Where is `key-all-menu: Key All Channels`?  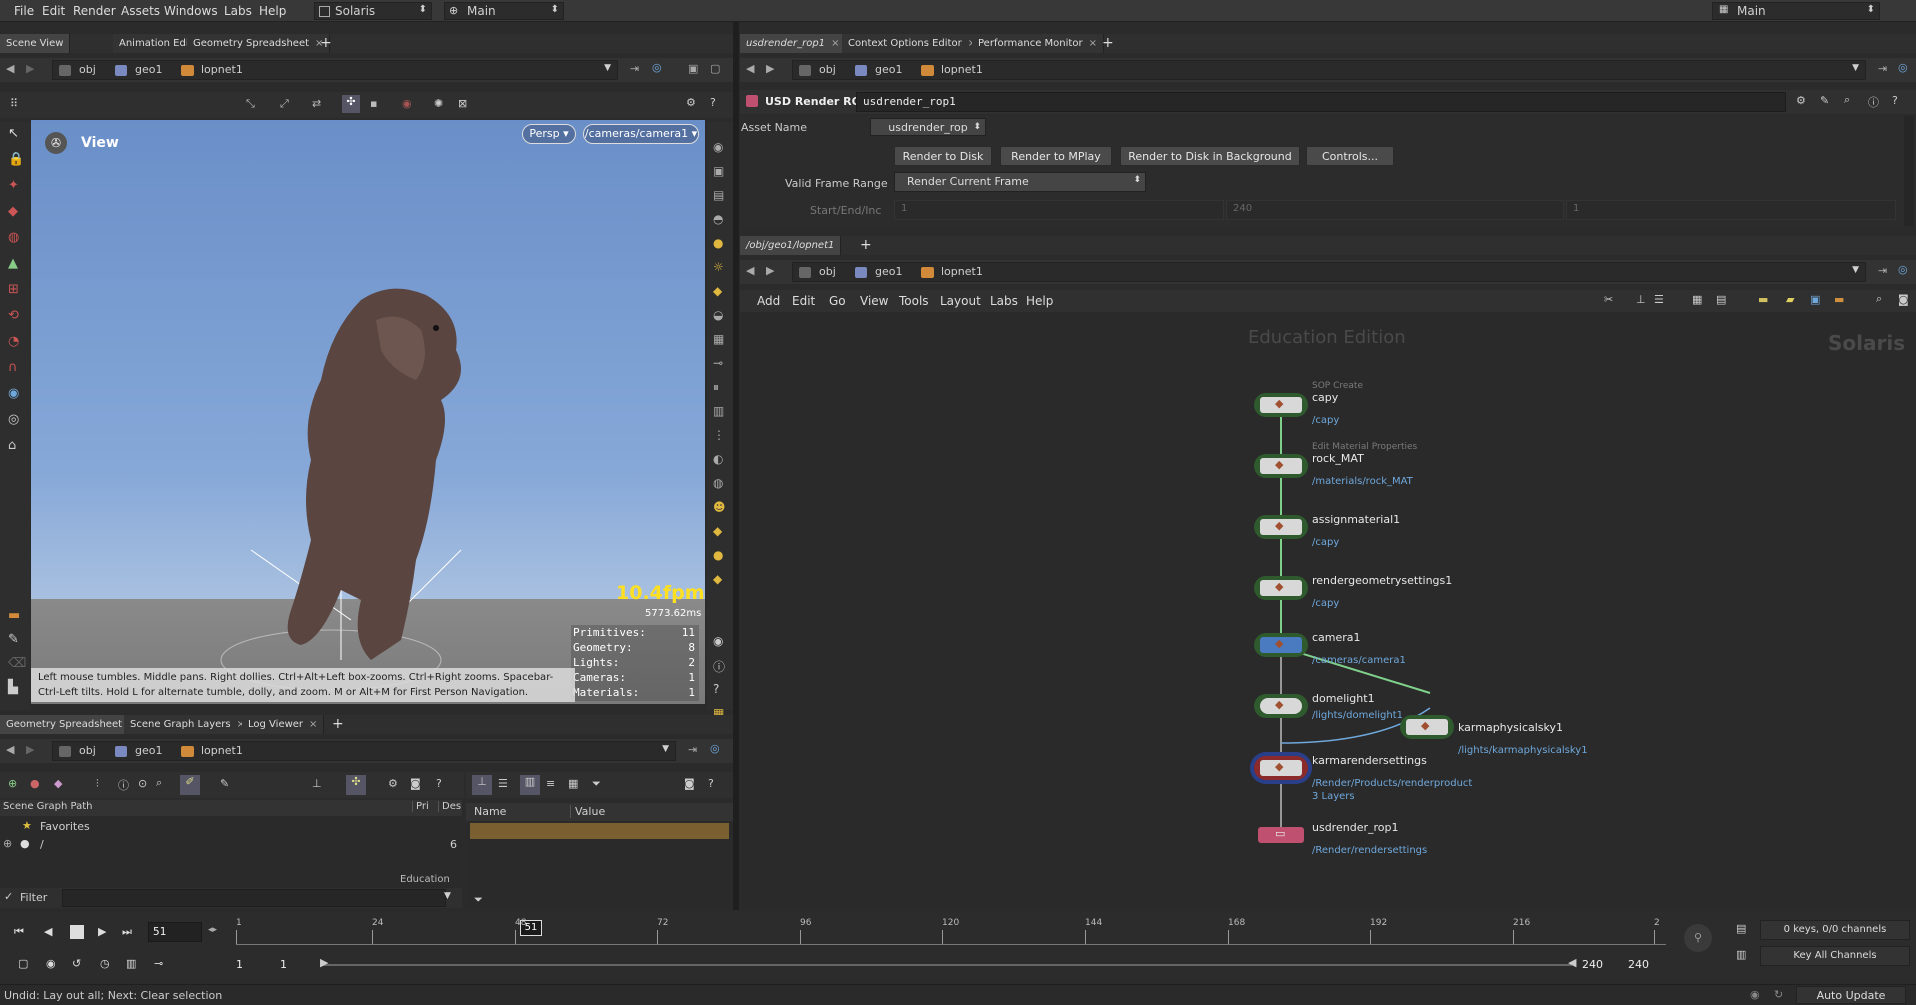
key-all-menu: Key All Channels is located at coordinates (1835, 956).